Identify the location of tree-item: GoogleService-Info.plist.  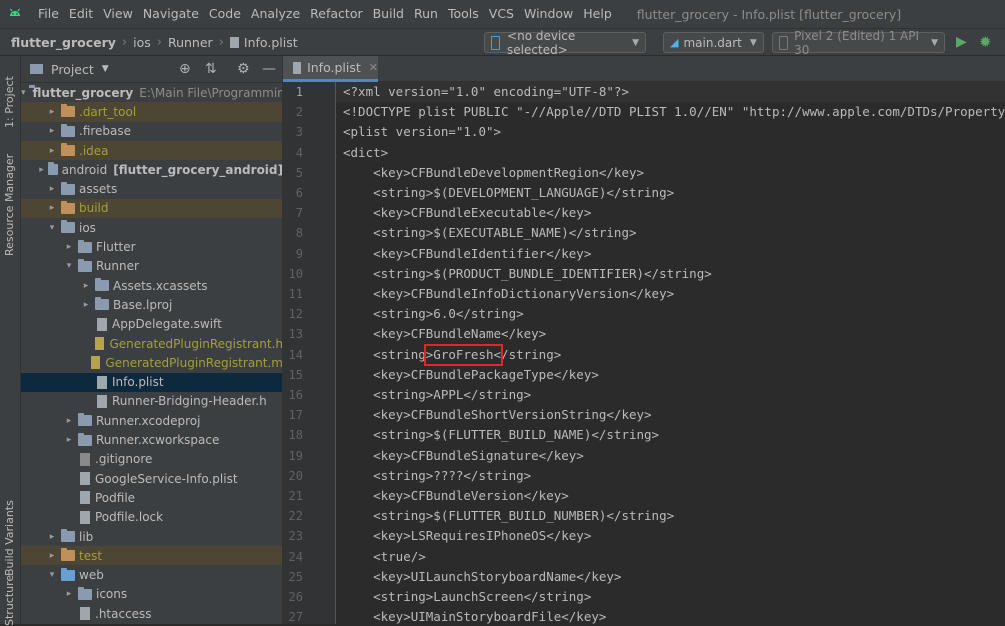
(151, 478).